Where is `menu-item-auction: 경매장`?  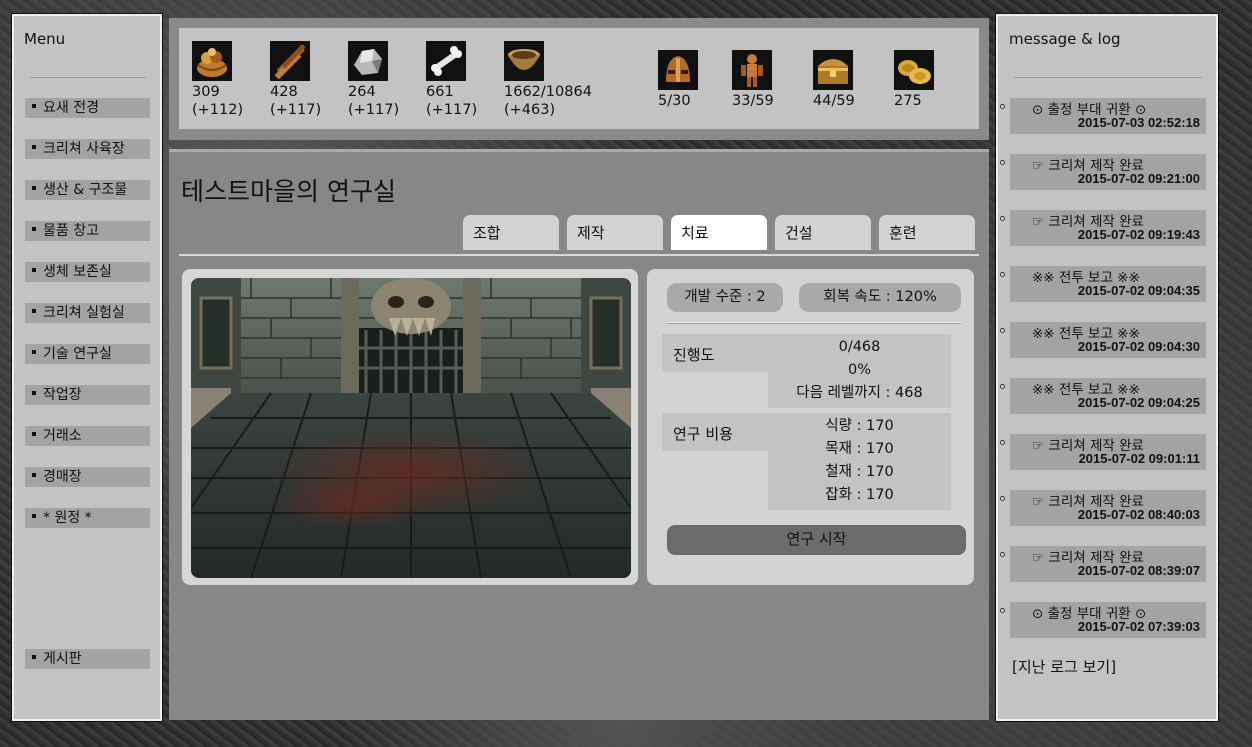
menu-item-auction: 경매장 is located at coordinates (87, 477).